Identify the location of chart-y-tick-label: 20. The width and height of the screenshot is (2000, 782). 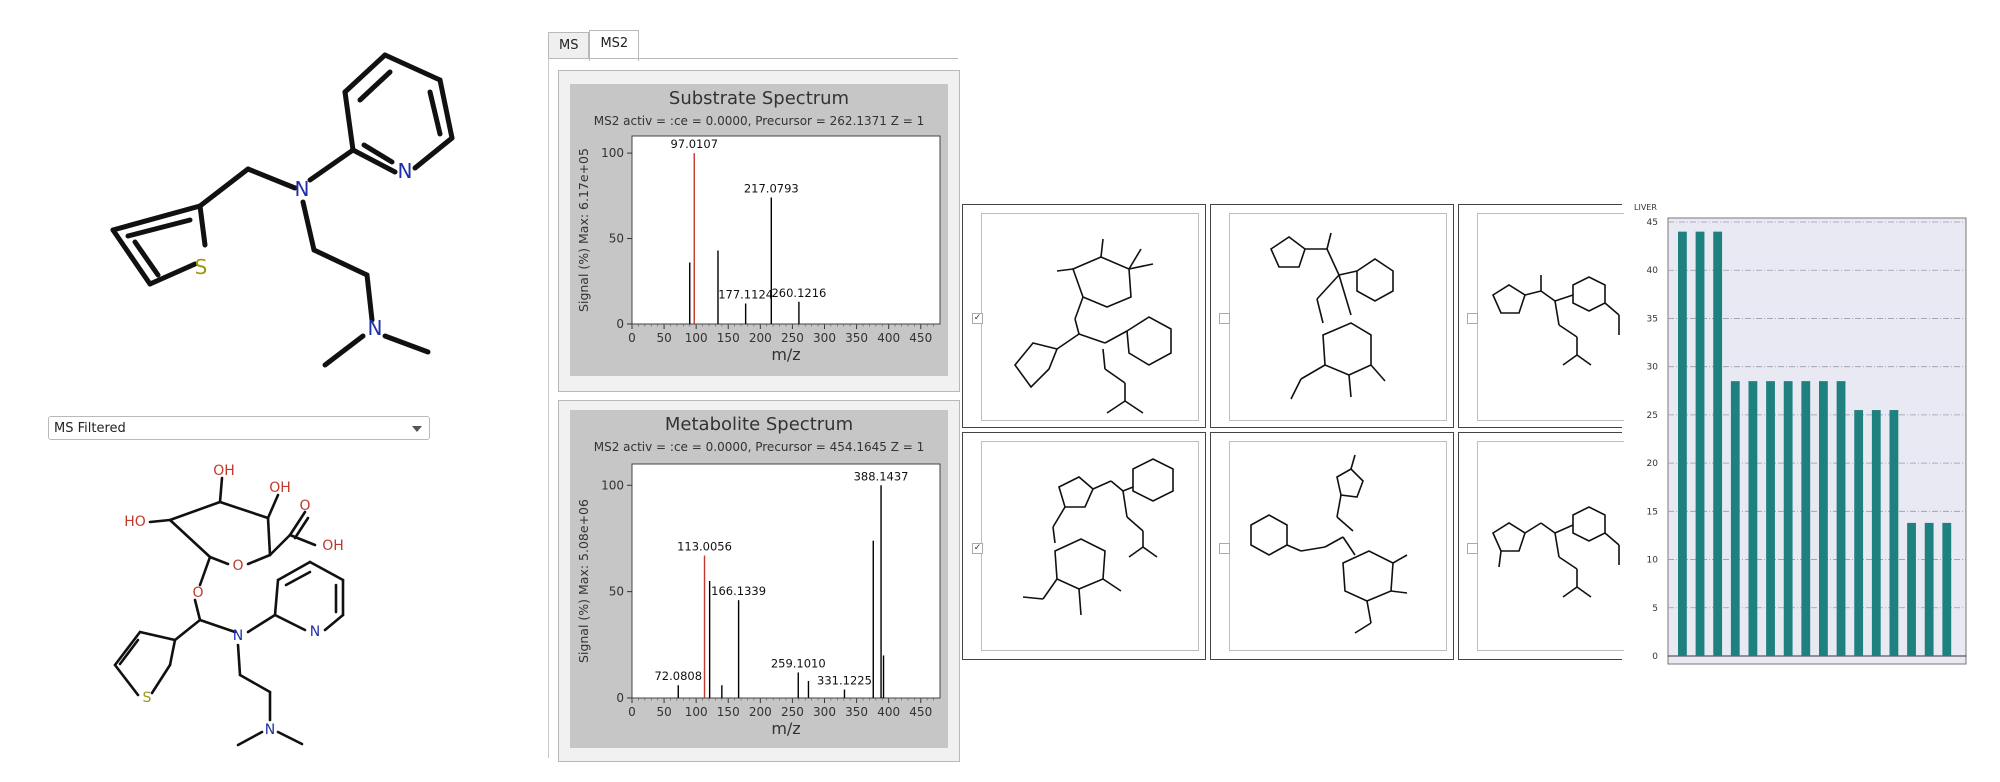
(1653, 464).